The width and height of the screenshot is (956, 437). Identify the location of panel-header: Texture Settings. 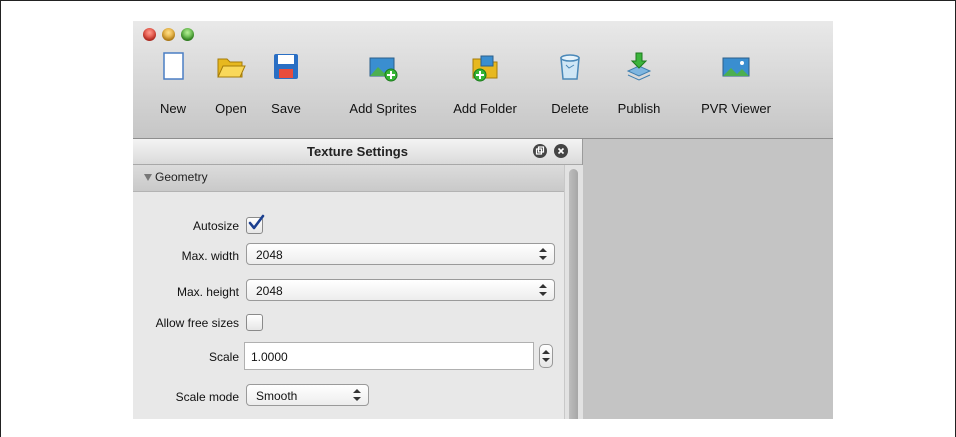
(357, 152).